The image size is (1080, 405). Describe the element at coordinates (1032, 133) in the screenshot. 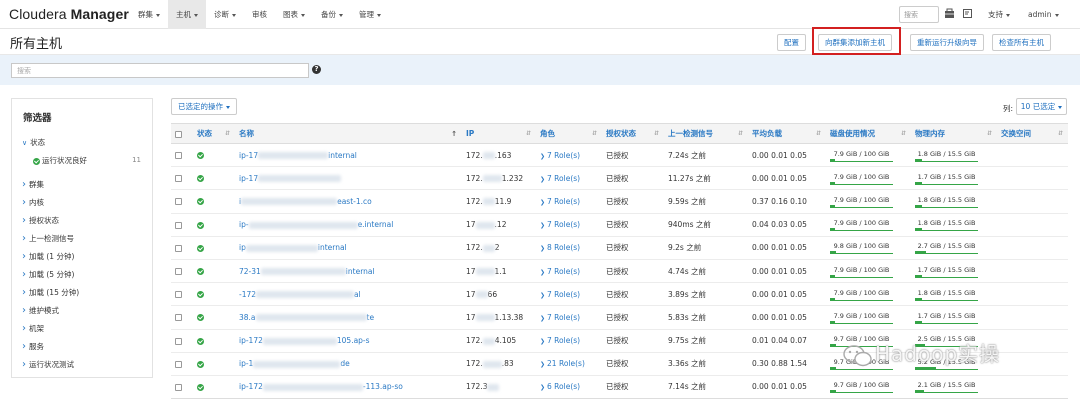

I see `col-header-swap-space: 交换空间 ⇵` at that location.